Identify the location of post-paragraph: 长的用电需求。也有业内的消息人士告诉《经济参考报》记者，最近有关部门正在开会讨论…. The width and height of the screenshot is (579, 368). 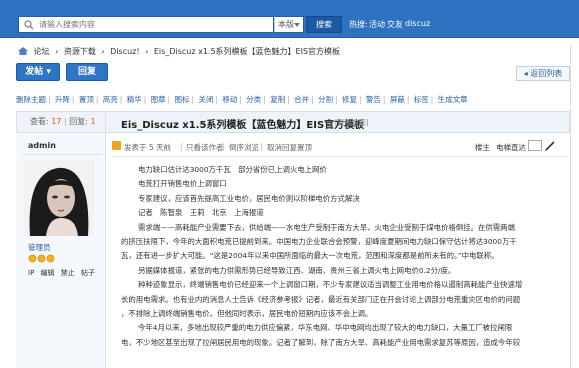
(321, 299).